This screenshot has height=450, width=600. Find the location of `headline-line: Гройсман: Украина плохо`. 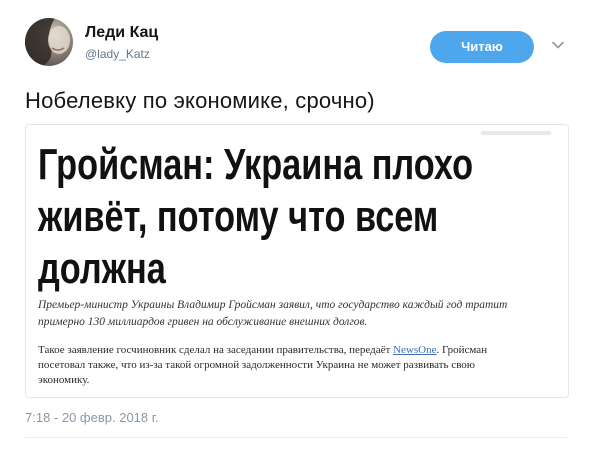

headline-line: Гройсман: Украина плохо is located at coordinates (256, 164).